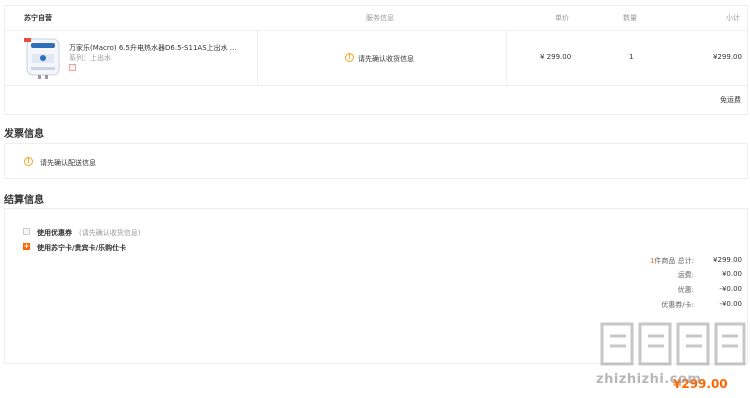 This screenshot has height=398, width=750. What do you see at coordinates (730, 100) in the screenshot?
I see `shipping-fee-note: 免运费` at bounding box center [730, 100].